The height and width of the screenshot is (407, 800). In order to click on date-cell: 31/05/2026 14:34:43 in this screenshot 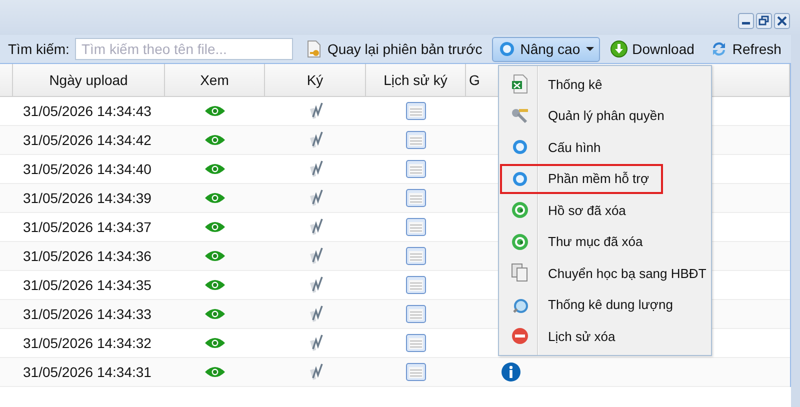, I will do `click(87, 111)`.